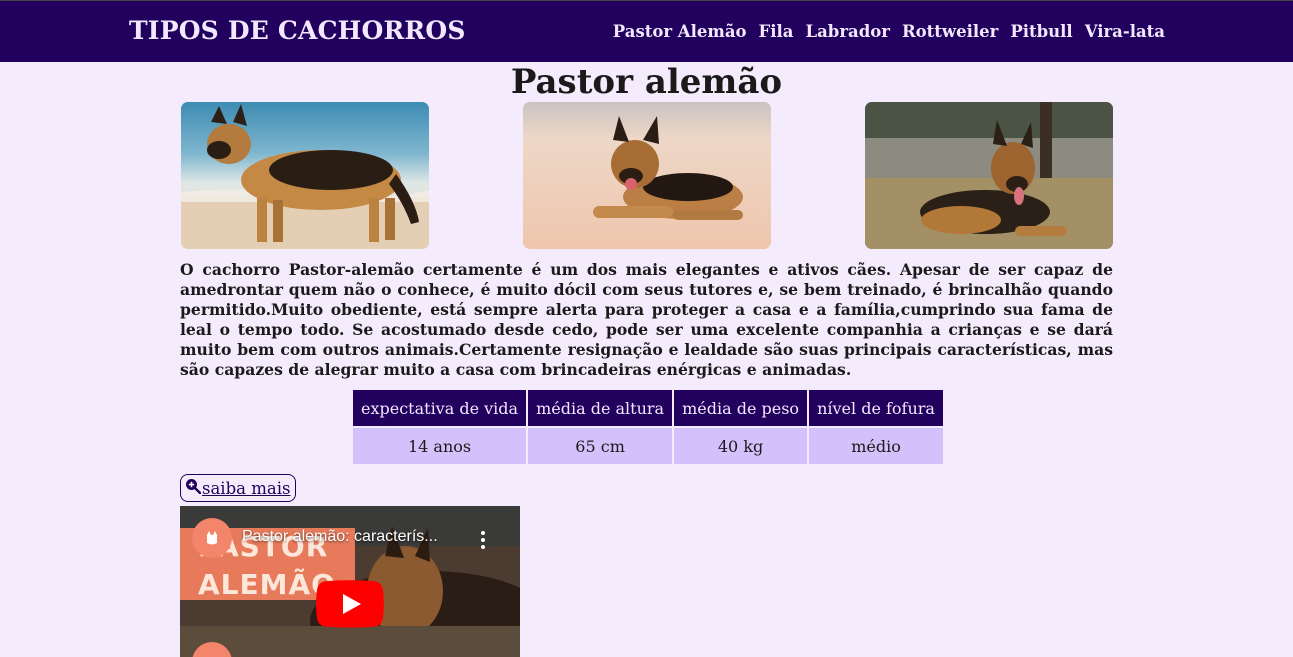 Image resolution: width=1293 pixels, height=657 pixels. Describe the element at coordinates (950, 31) in the screenshot. I see `nav-link-rottweiler: Rottweiler` at that location.